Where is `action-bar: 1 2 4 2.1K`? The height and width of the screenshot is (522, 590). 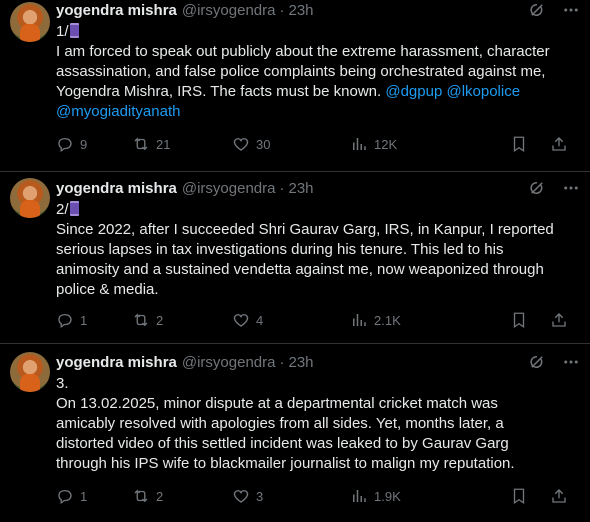 action-bar: 1 2 4 2.1K is located at coordinates (316, 321).